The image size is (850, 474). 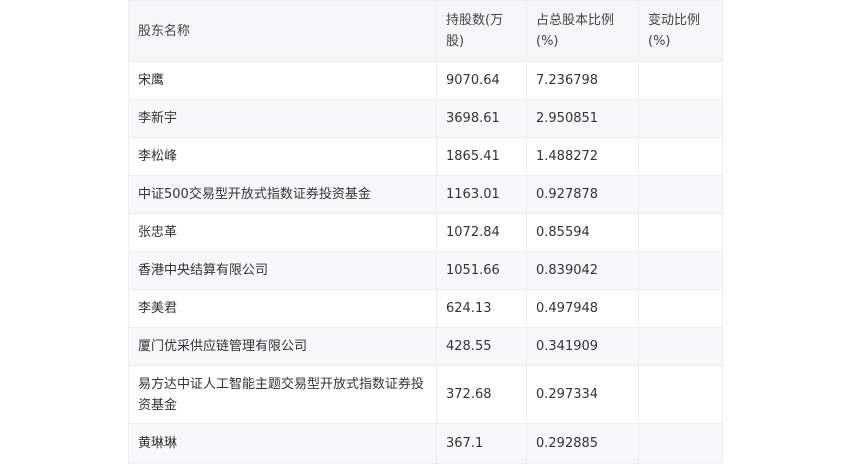 I want to click on cell-ratio: 0.341909, so click(x=582, y=346).